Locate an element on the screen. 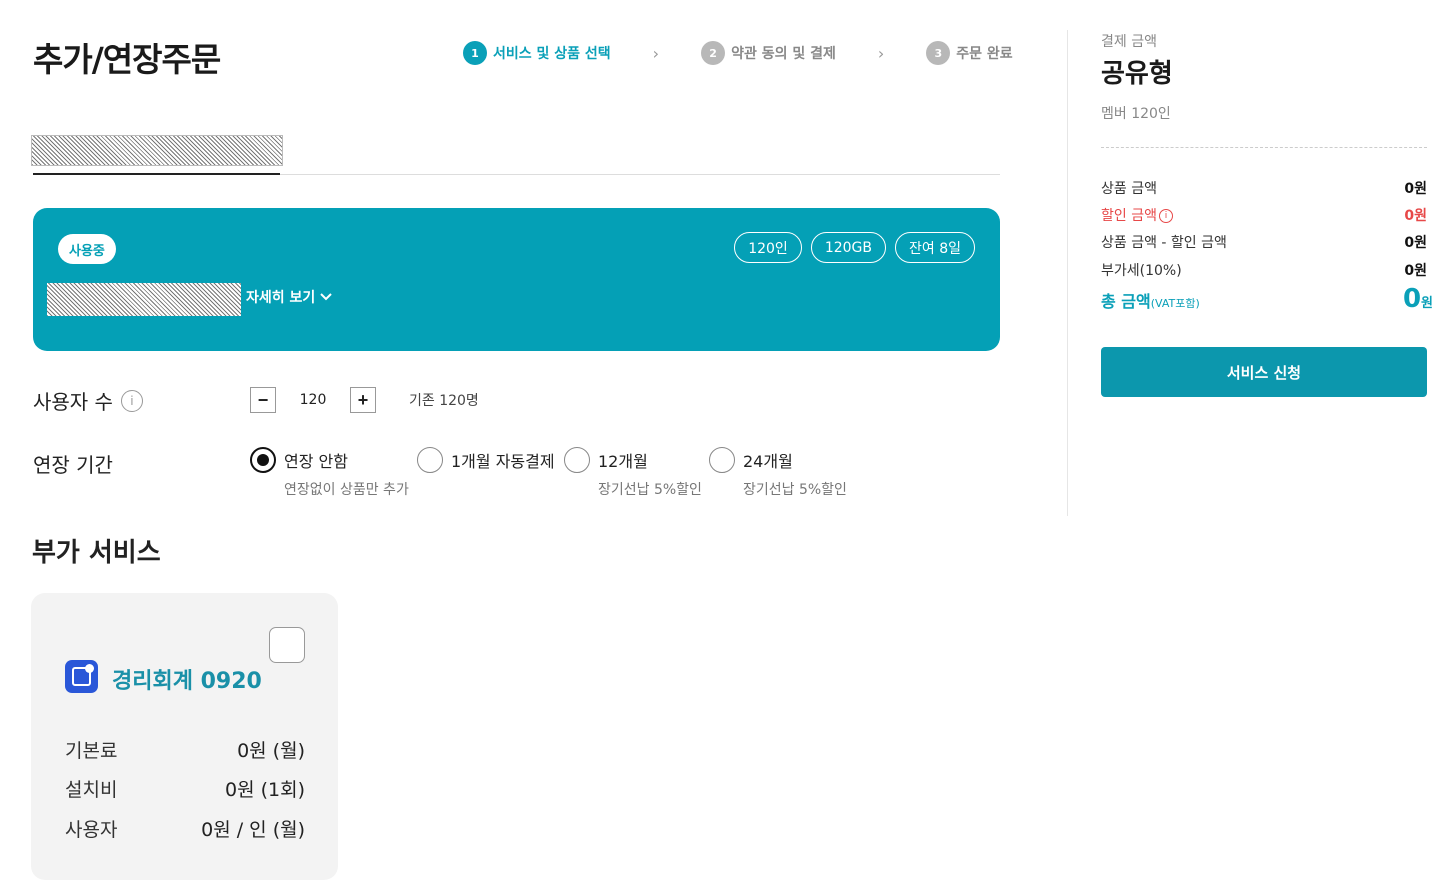  step-2: 2 약관 동의 및 결제 is located at coordinates (768, 53).